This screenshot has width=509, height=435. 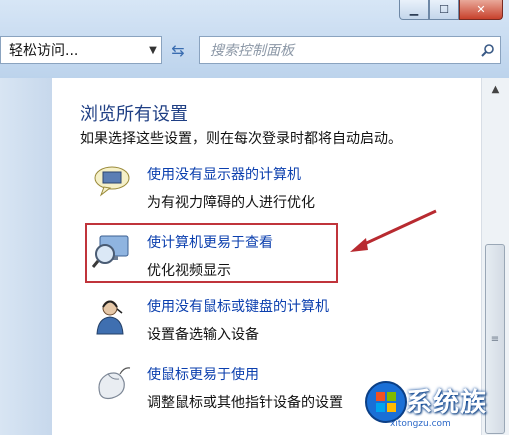 What do you see at coordinates (112, 184) in the screenshot?
I see `monitor-speech-icon` at bounding box center [112, 184].